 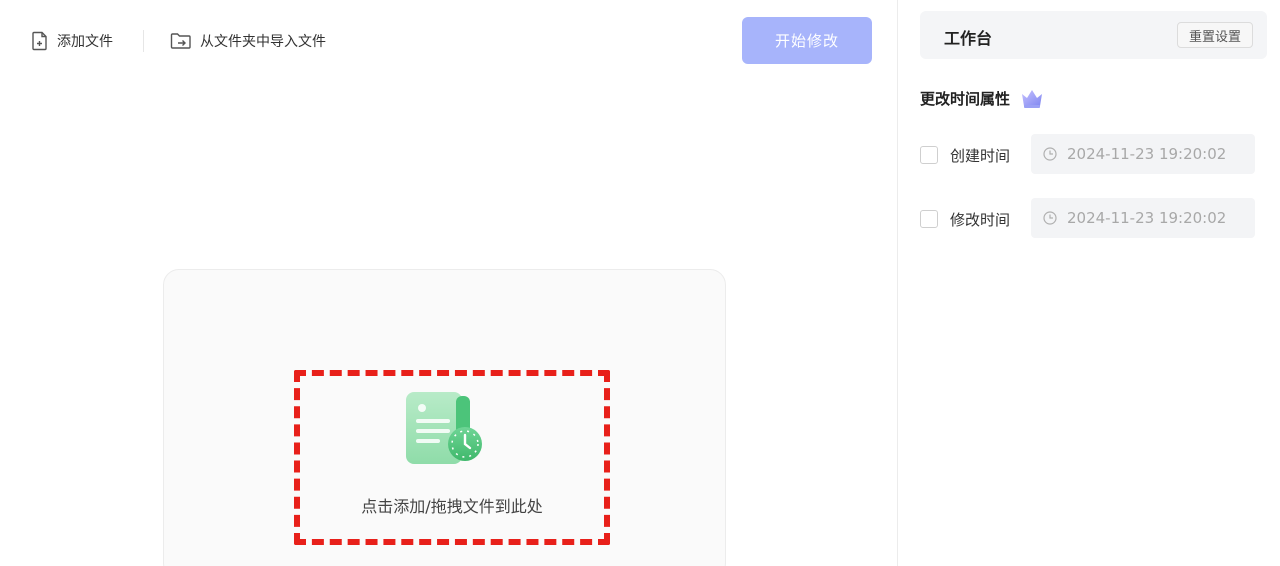 I want to click on create-time-picker: 2024-11-23 19:20:02, so click(x=1143, y=154).